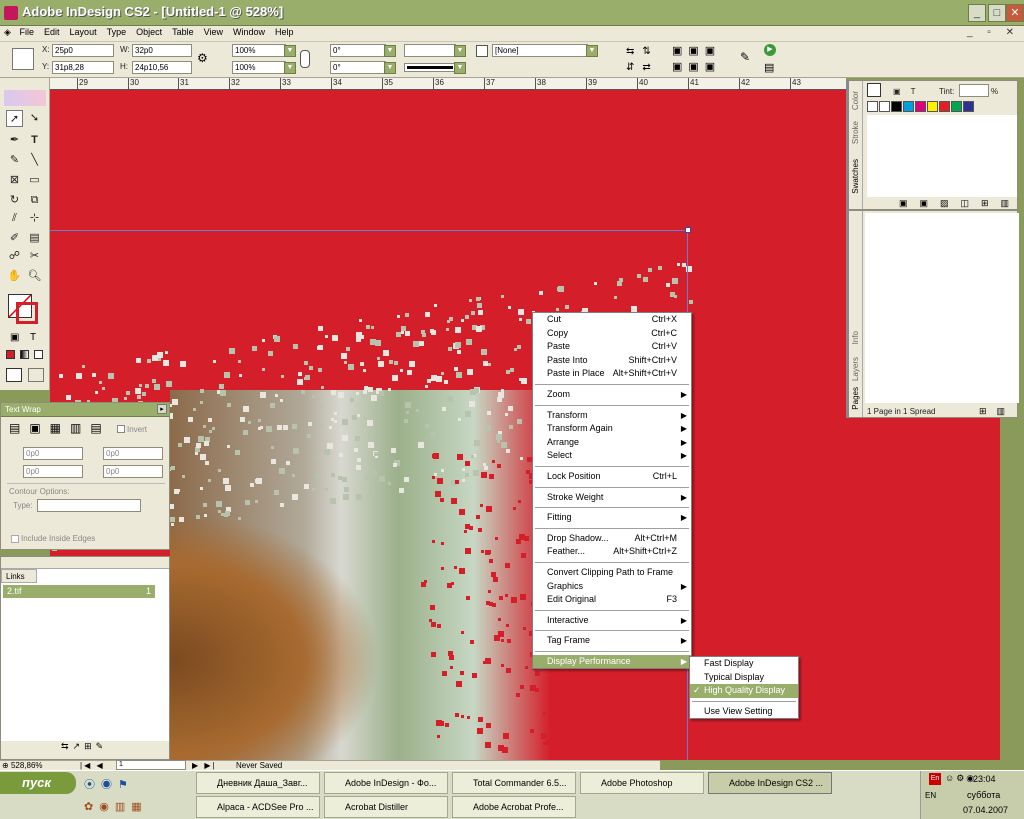 The width and height of the screenshot is (1024, 819). Describe the element at coordinates (83, 50) in the screenshot. I see `x-field: 25p0` at that location.